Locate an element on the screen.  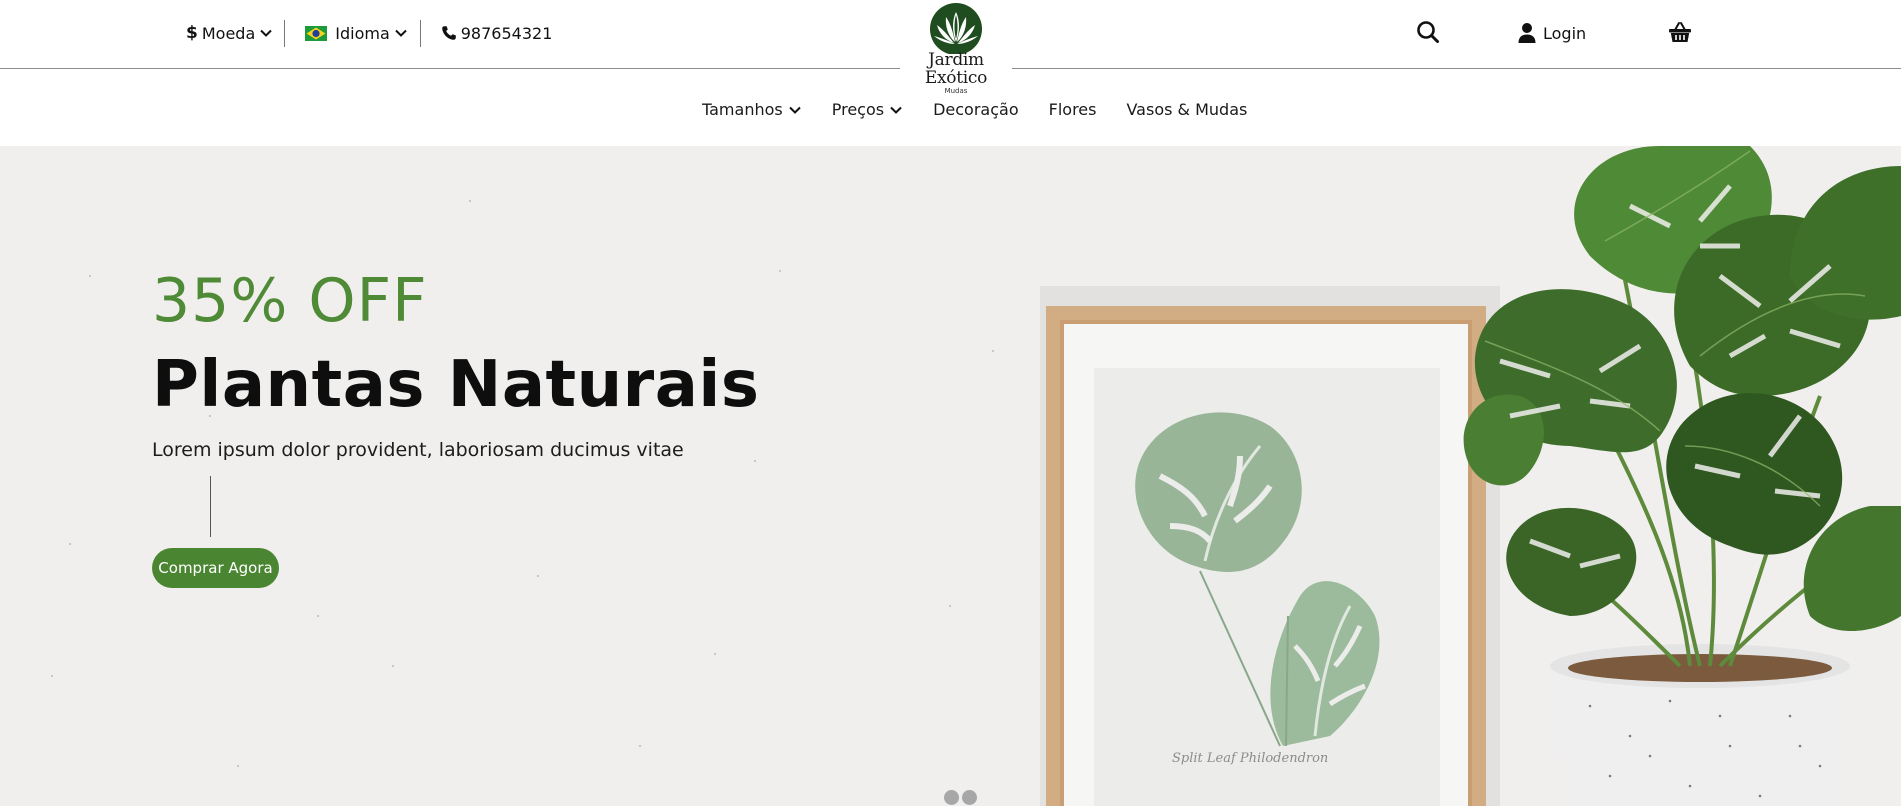
language-label: Idioma is located at coordinates (362, 33).